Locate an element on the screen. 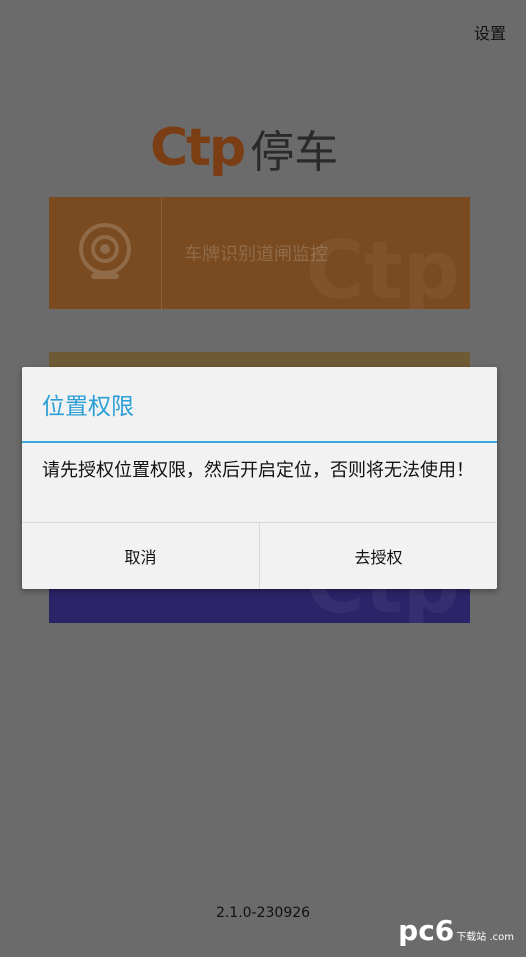 The height and width of the screenshot is (957, 526). dialog-button-bar: 取消 去授权 is located at coordinates (259, 555).